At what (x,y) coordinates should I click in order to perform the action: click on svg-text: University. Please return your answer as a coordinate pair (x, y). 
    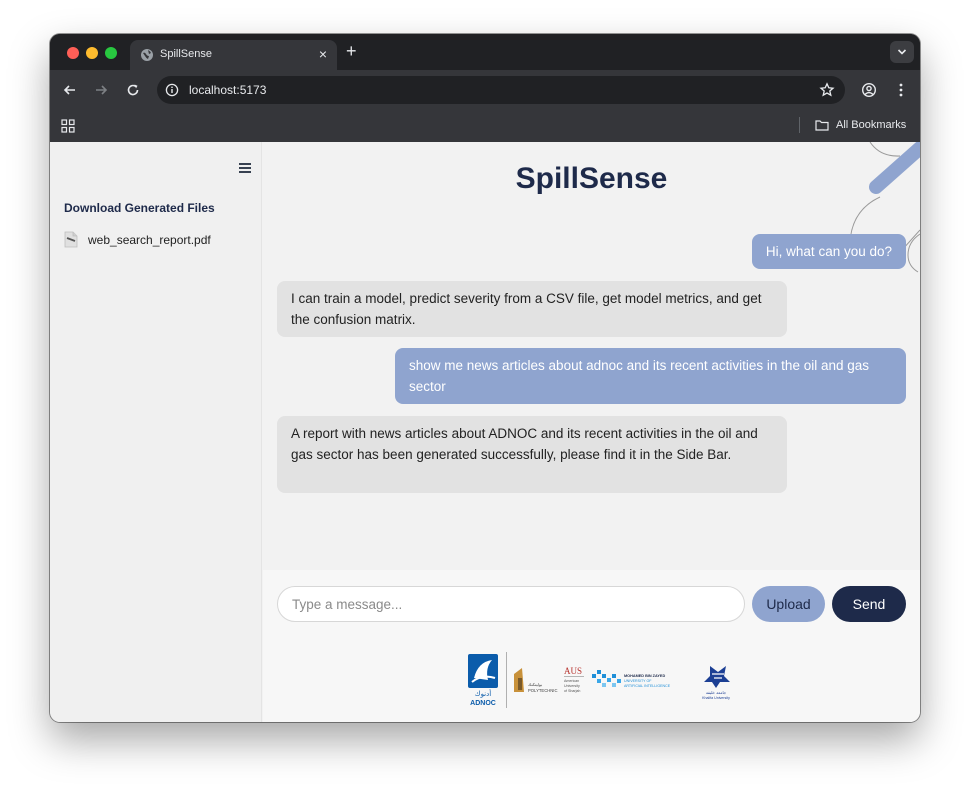
    Looking at the image, I should click on (572, 686).